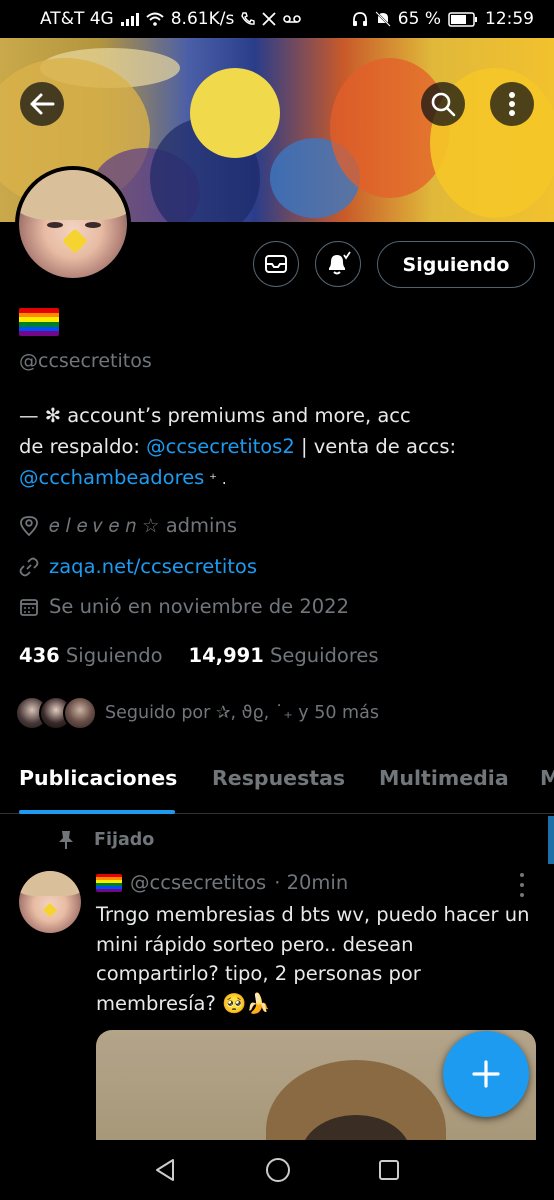 This screenshot has height=1200, width=554. What do you see at coordinates (98, 778) in the screenshot?
I see `tab-publicaciones: Publicaciones` at bounding box center [98, 778].